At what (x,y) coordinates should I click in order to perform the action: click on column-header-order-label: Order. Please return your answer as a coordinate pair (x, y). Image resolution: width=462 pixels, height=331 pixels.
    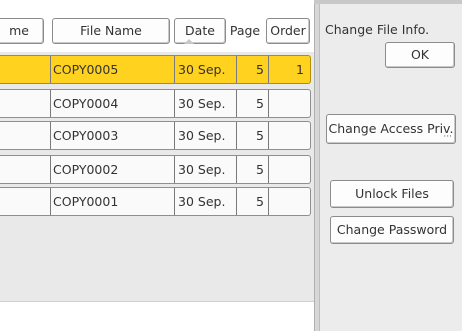
    Looking at the image, I should click on (288, 30).